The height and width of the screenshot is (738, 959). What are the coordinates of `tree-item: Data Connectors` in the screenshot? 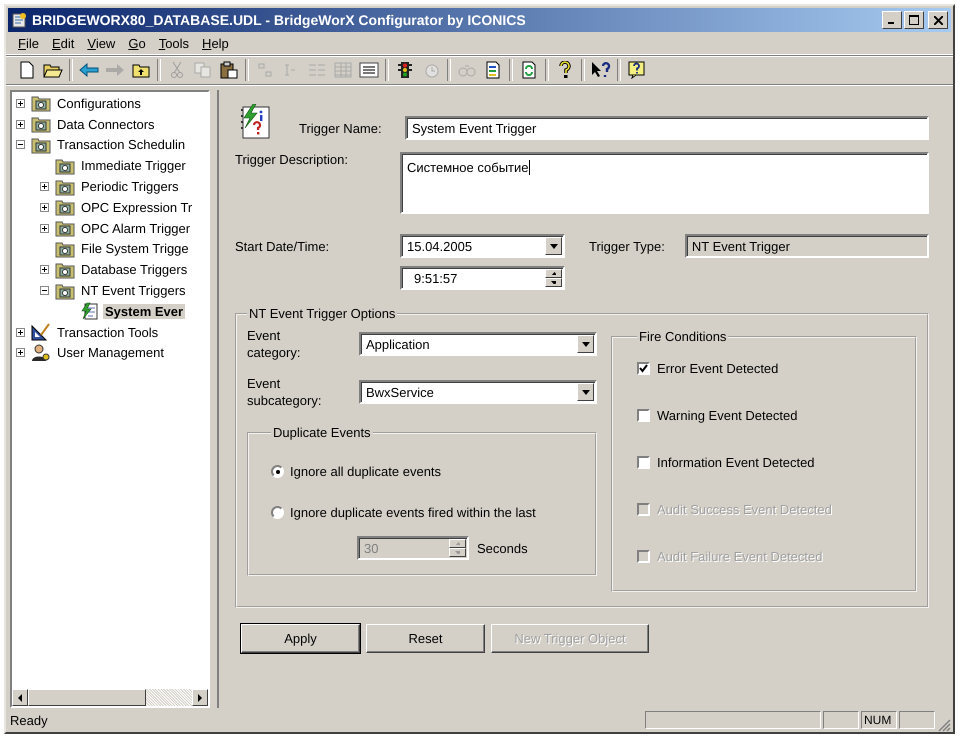 It's located at (106, 124).